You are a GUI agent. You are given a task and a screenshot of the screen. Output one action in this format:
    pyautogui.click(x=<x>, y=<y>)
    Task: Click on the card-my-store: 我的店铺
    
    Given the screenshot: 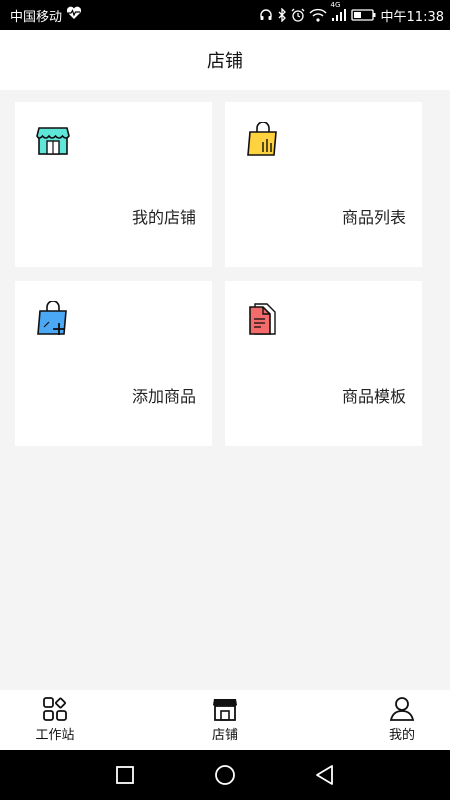 What is the action you would take?
    pyautogui.click(x=113, y=184)
    